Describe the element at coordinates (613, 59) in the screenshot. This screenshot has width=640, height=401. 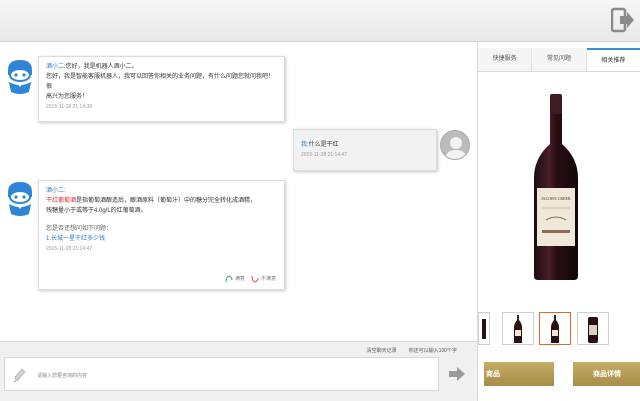
I see `tab-recommendations: 相关推荐` at that location.